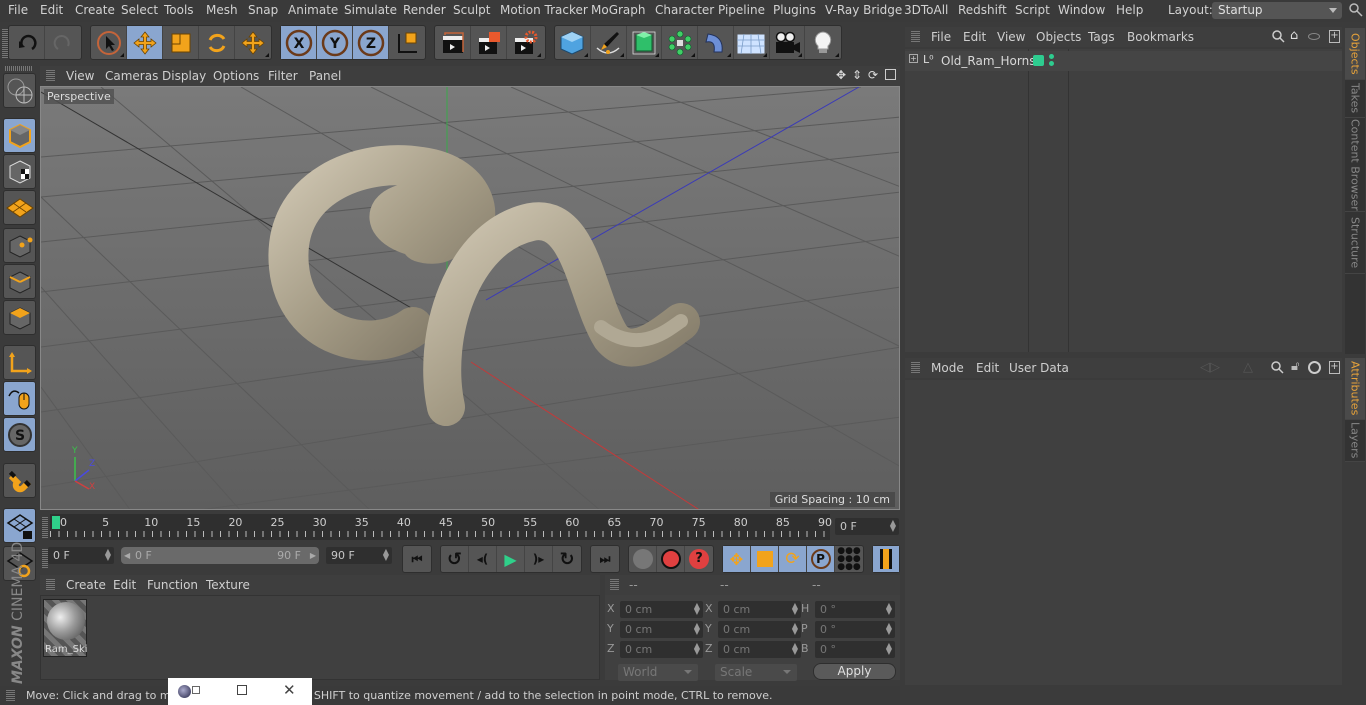  What do you see at coordinates (605, 559) in the screenshot?
I see `go-to-end-button: ⏭` at bounding box center [605, 559].